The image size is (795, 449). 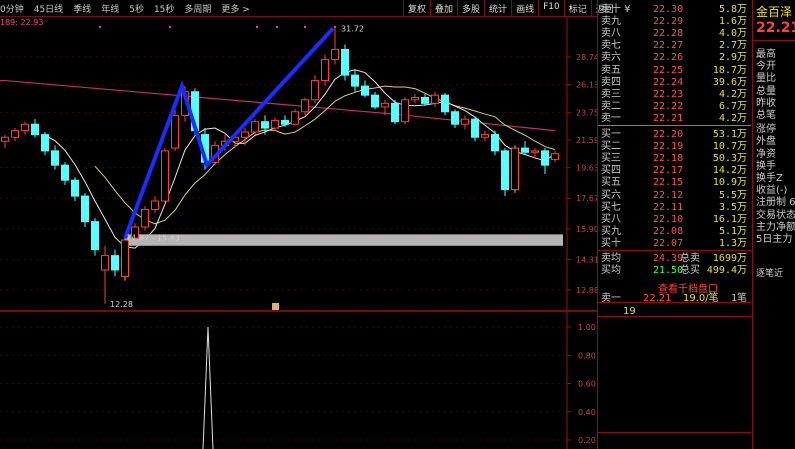 What do you see at coordinates (674, 243) in the screenshot?
I see `buy-level-row: 买十 22.07 1.3万` at bounding box center [674, 243].